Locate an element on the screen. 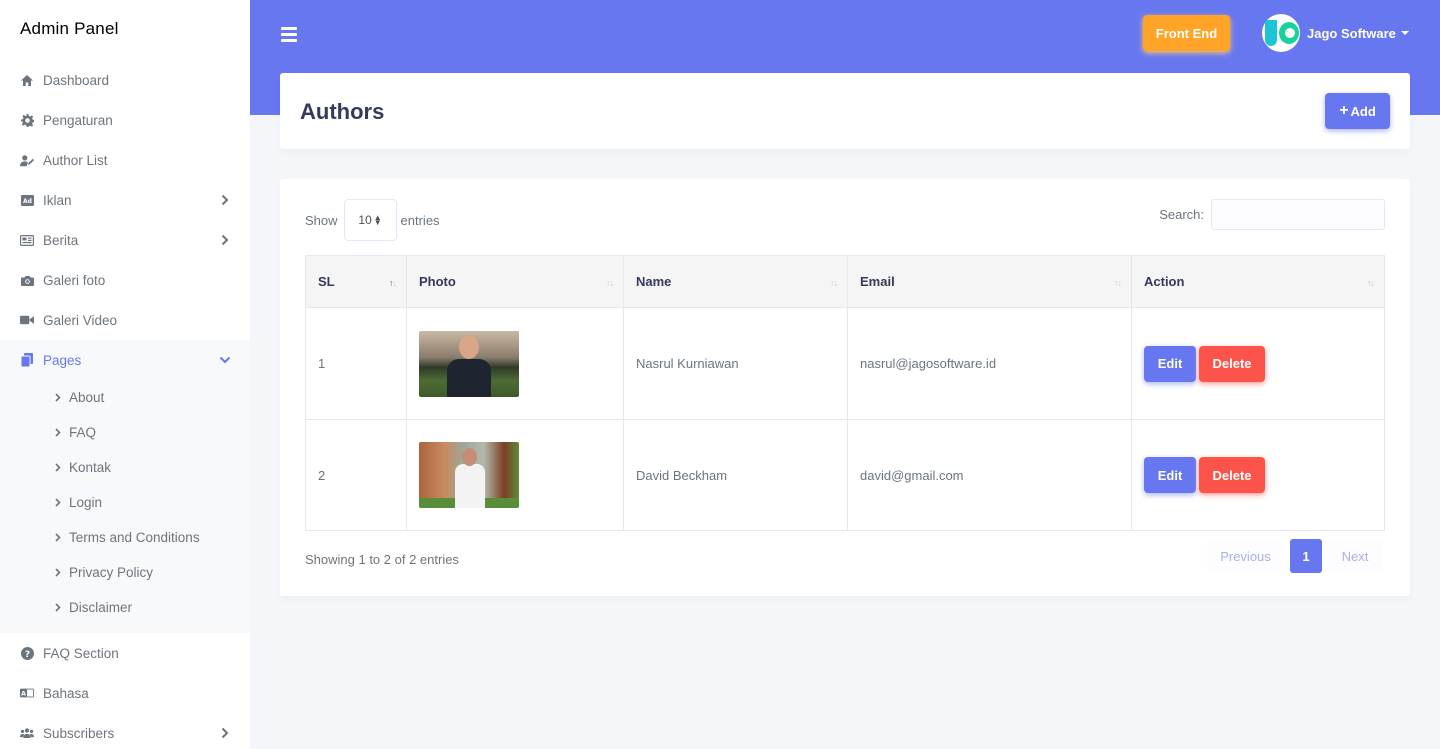  cell-sl: 2 is located at coordinates (356, 475).